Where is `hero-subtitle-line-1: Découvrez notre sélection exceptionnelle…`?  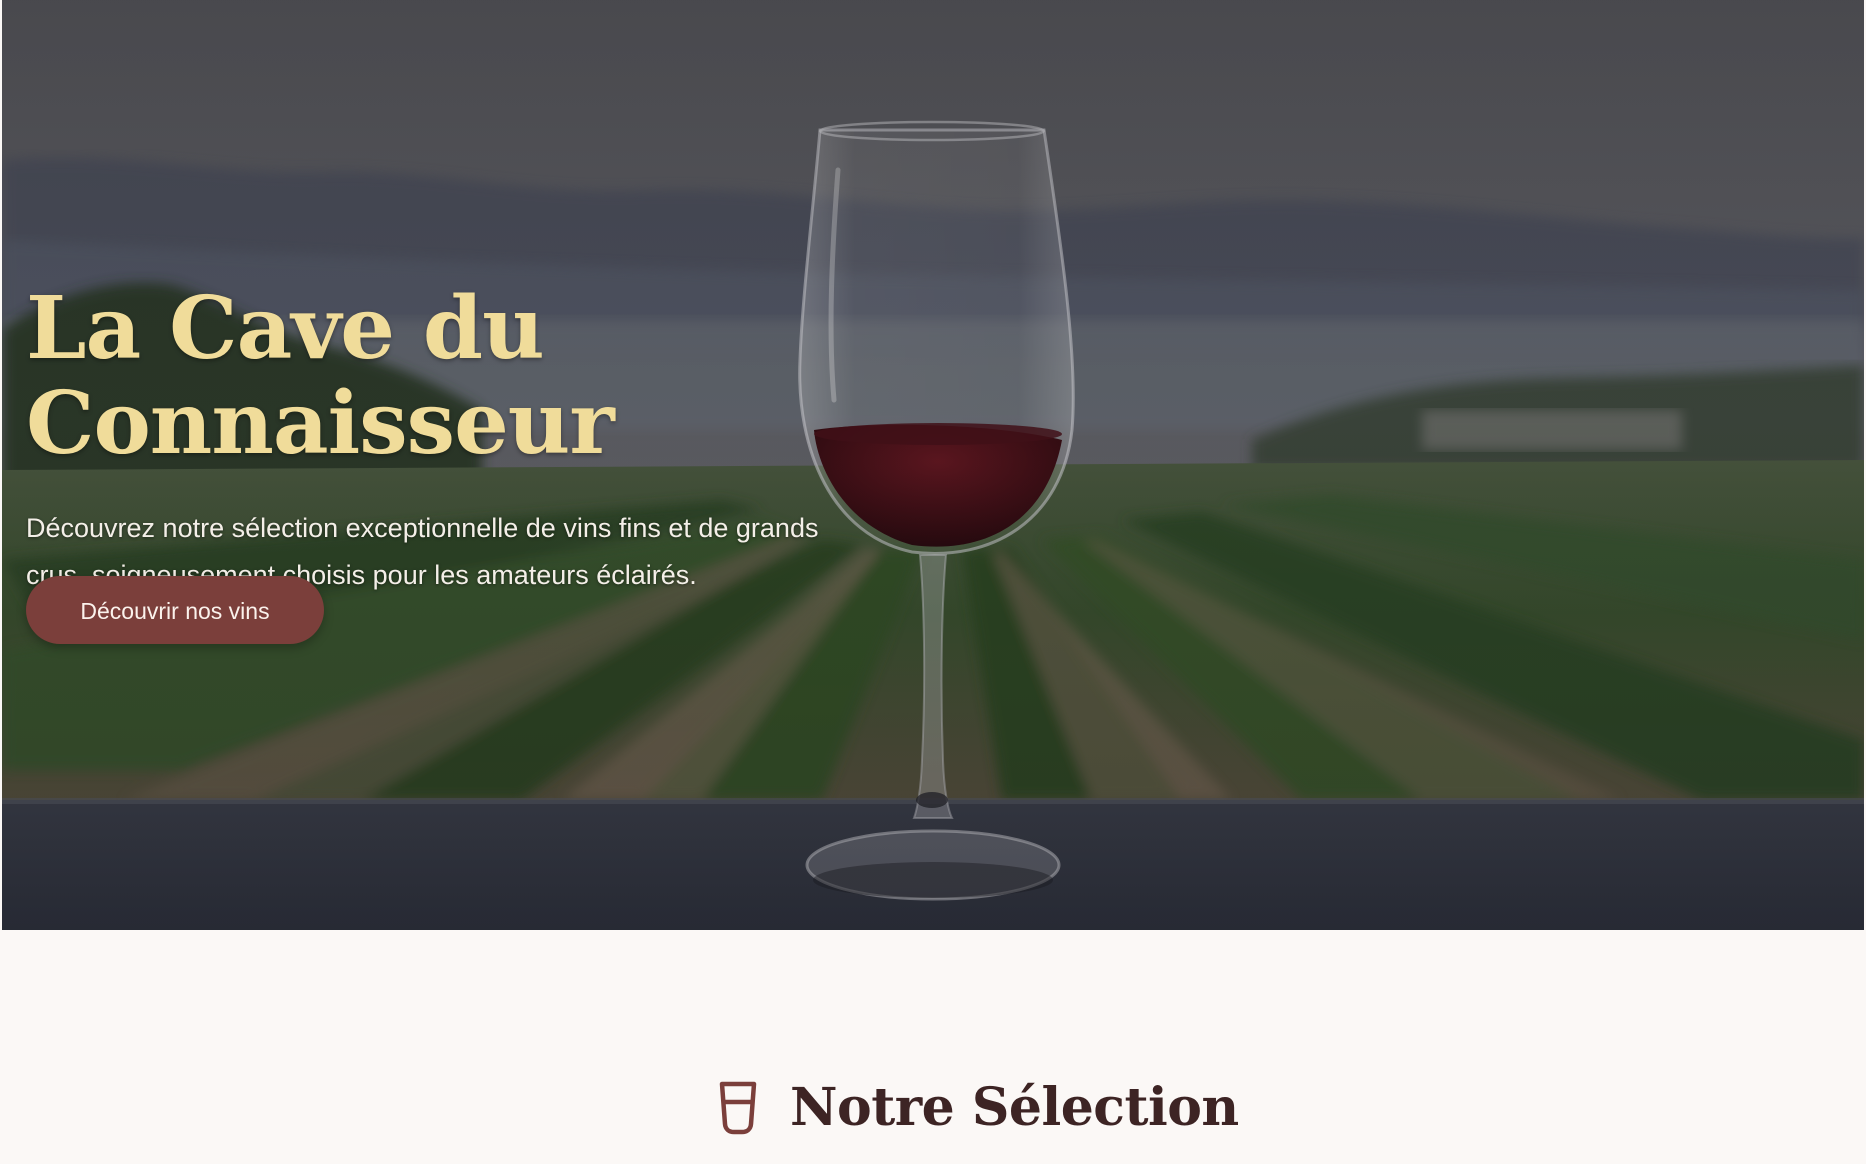
hero-subtitle-line-1: Découvrez notre sélection exceptionnelle… is located at coordinates (422, 528).